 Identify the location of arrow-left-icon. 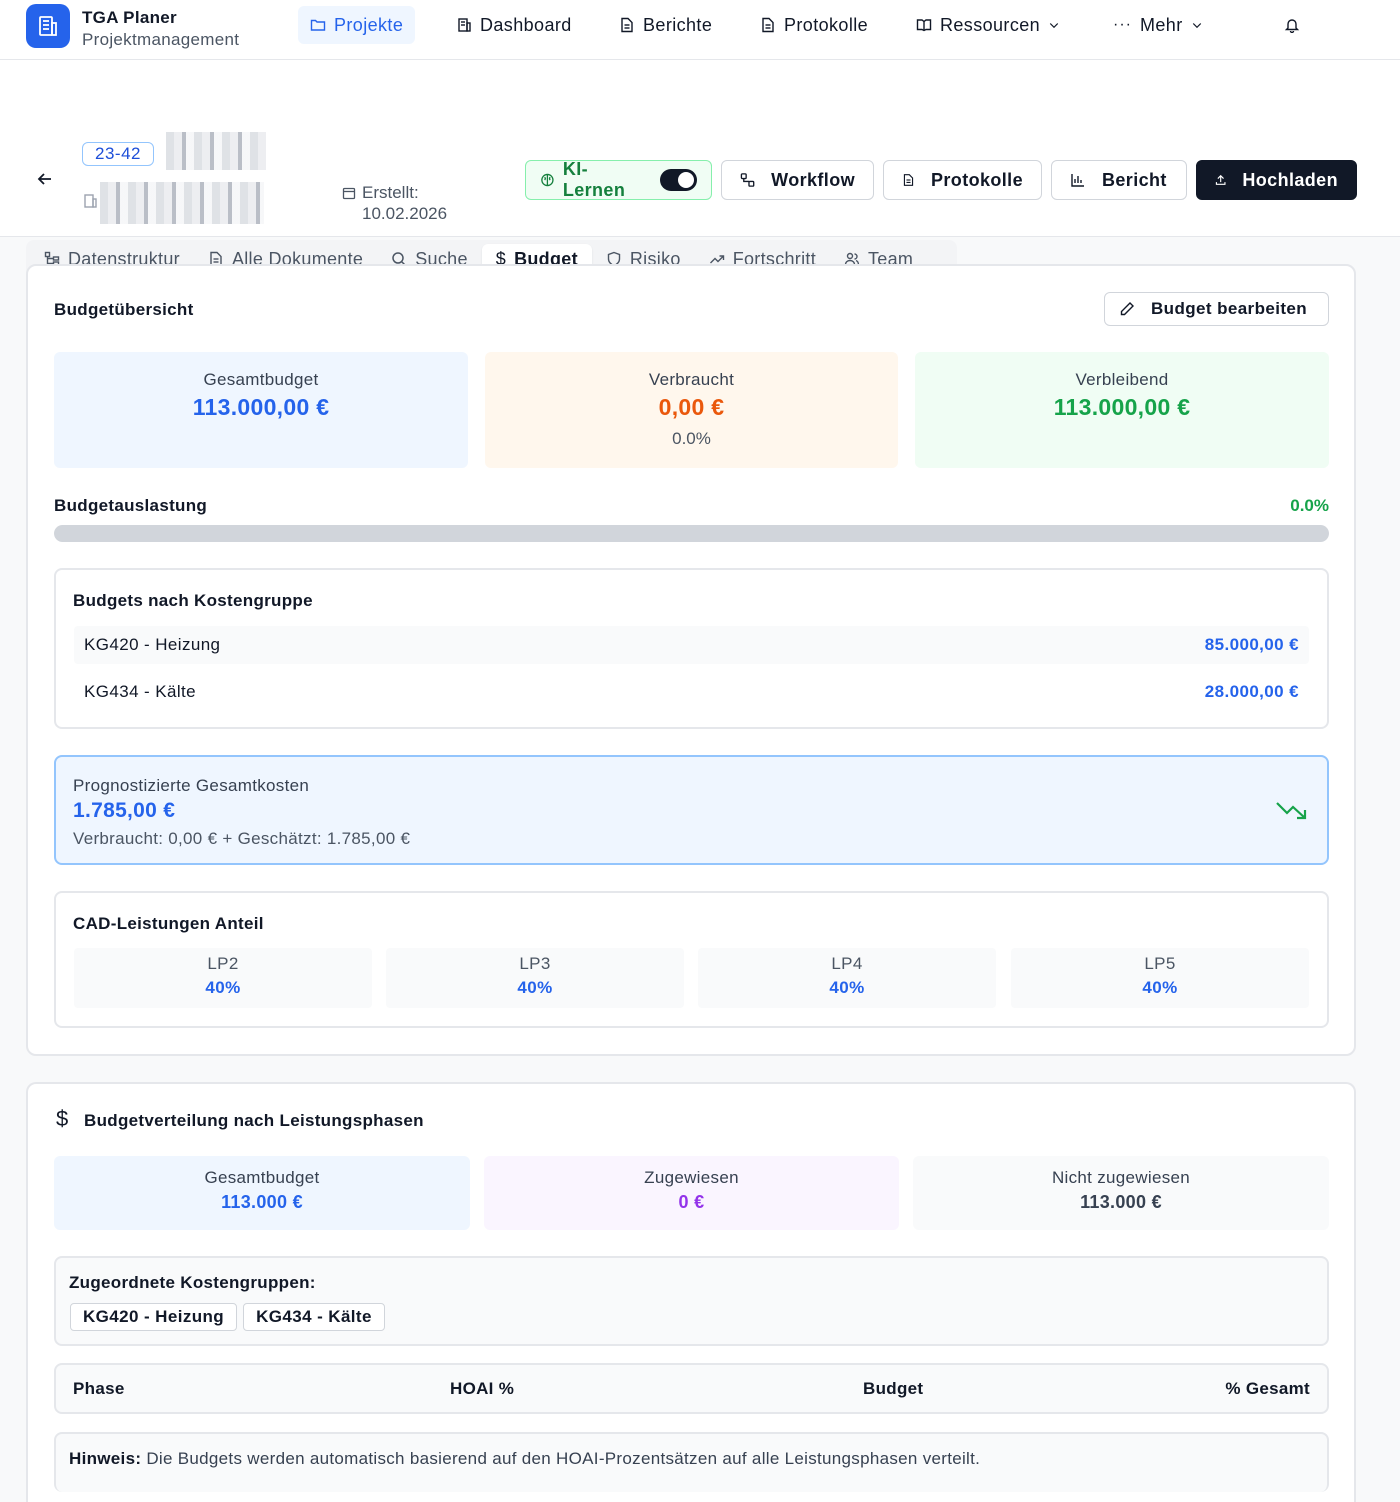
(45, 179).